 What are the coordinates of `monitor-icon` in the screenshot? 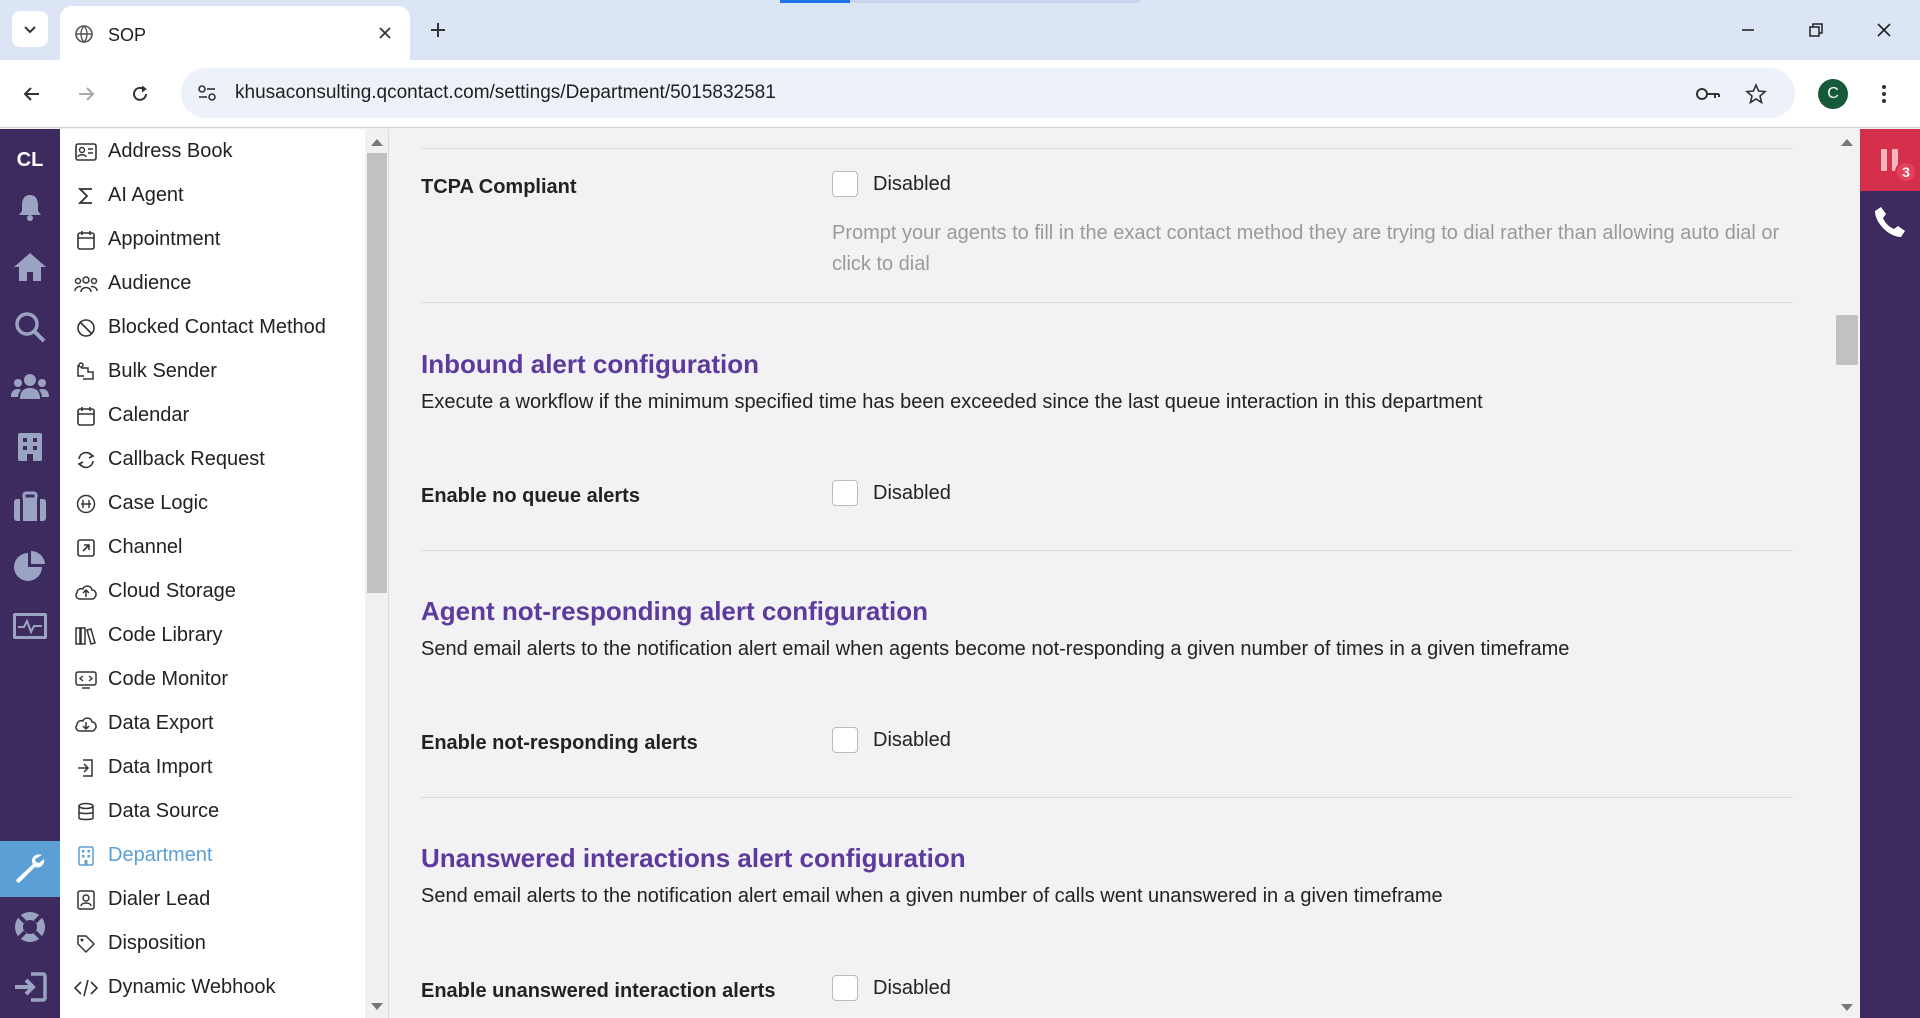 It's located at (30, 626).